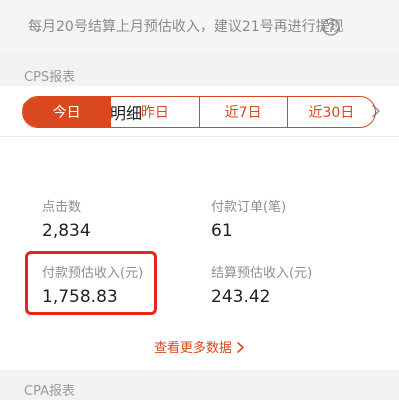  I want to click on notice-text: 每月20号结算上月预估收入，建议21号再进行提现, so click(186, 27).